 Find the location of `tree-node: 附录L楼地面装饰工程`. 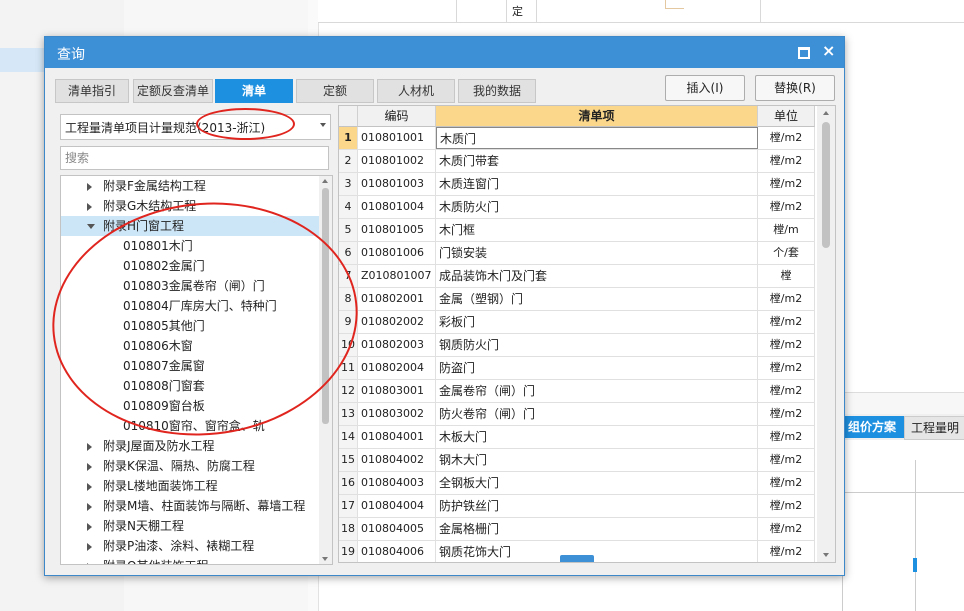

tree-node: 附录L楼地面装饰工程 is located at coordinates (190, 486).